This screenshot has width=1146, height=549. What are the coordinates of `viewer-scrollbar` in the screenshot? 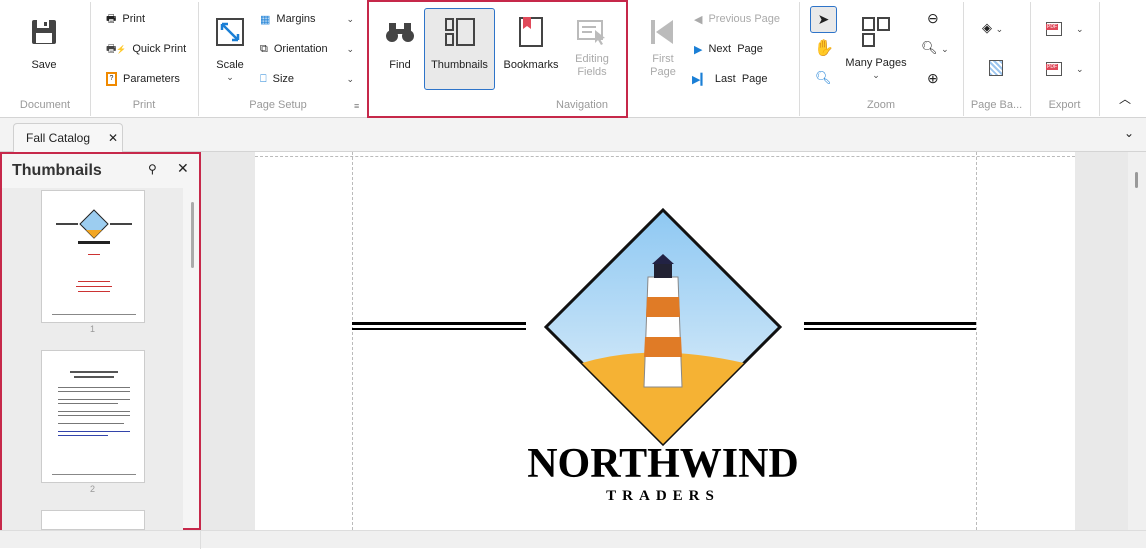 It's located at (1137, 341).